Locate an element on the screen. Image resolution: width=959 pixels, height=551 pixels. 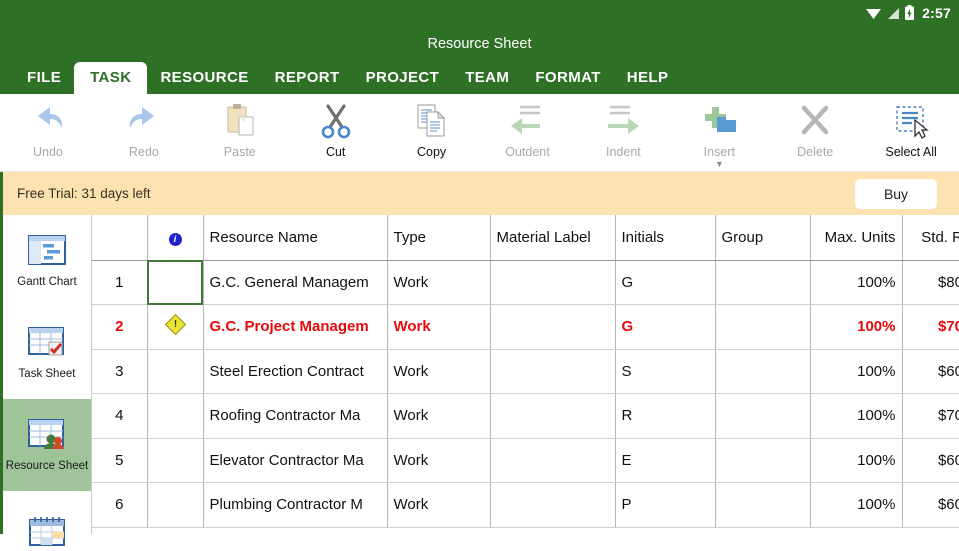
cell-name: Elevator Contractor Ma is located at coordinates (295, 460).